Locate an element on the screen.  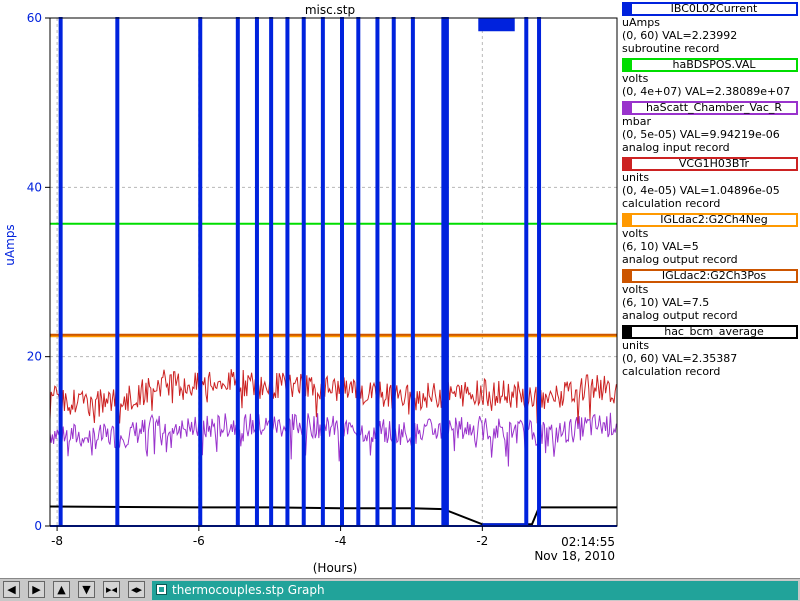
legend-range: (6, 10) VAL=7.5 is located at coordinates (666, 302).